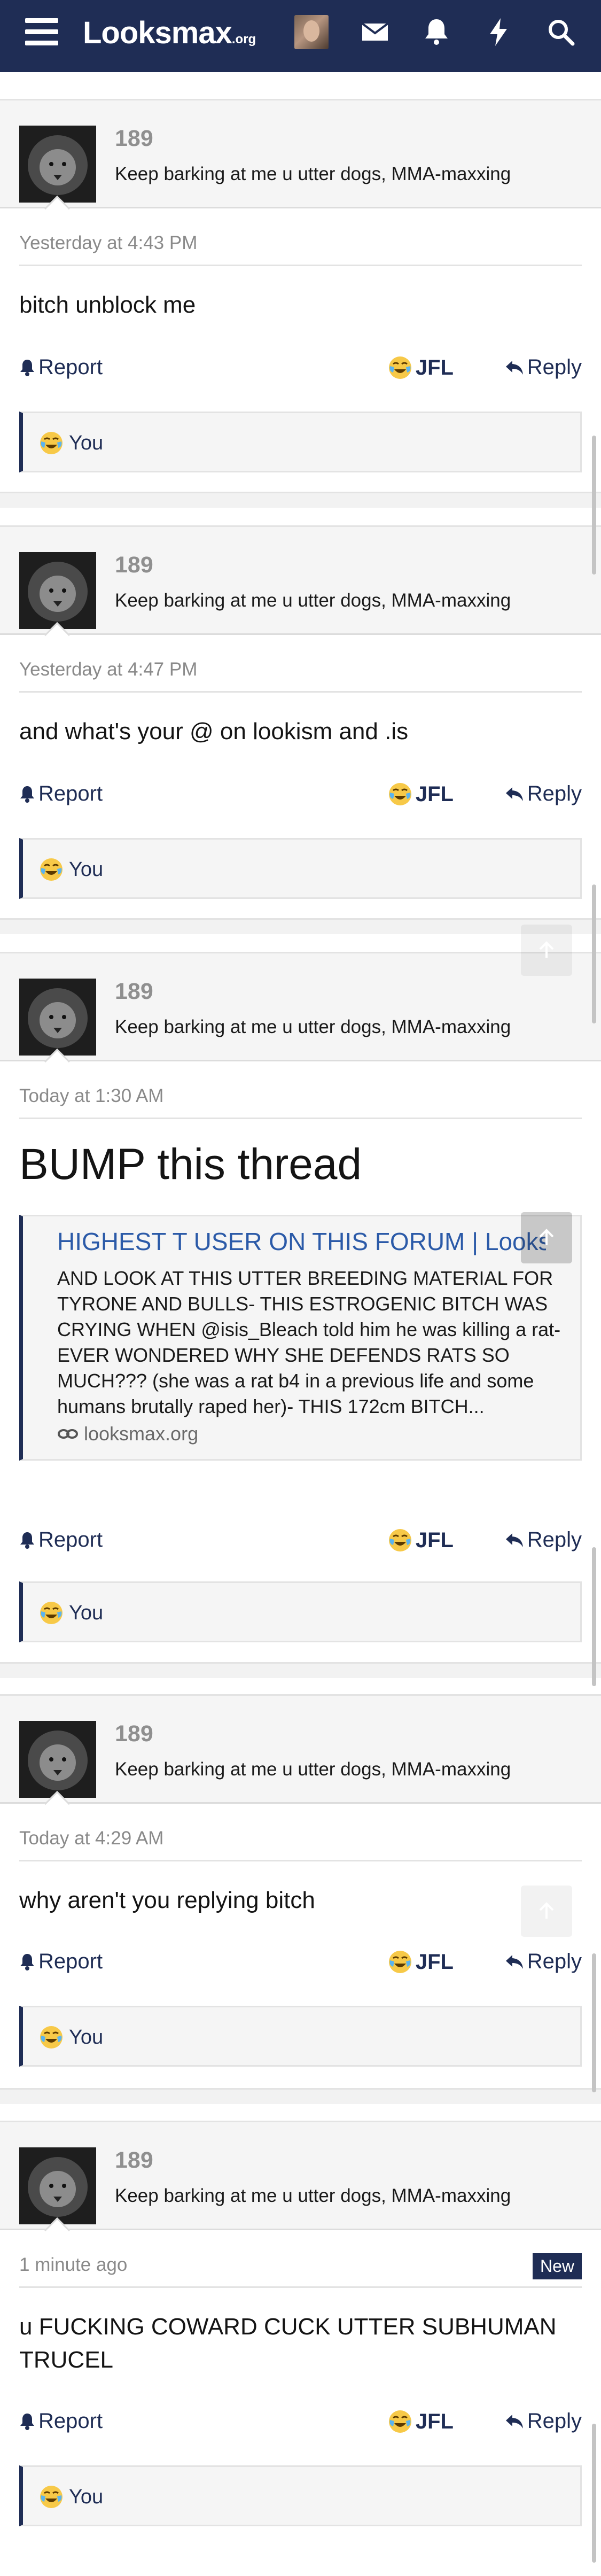  Describe the element at coordinates (107, 305) in the screenshot. I see `post-message: bitch unblock me` at that location.